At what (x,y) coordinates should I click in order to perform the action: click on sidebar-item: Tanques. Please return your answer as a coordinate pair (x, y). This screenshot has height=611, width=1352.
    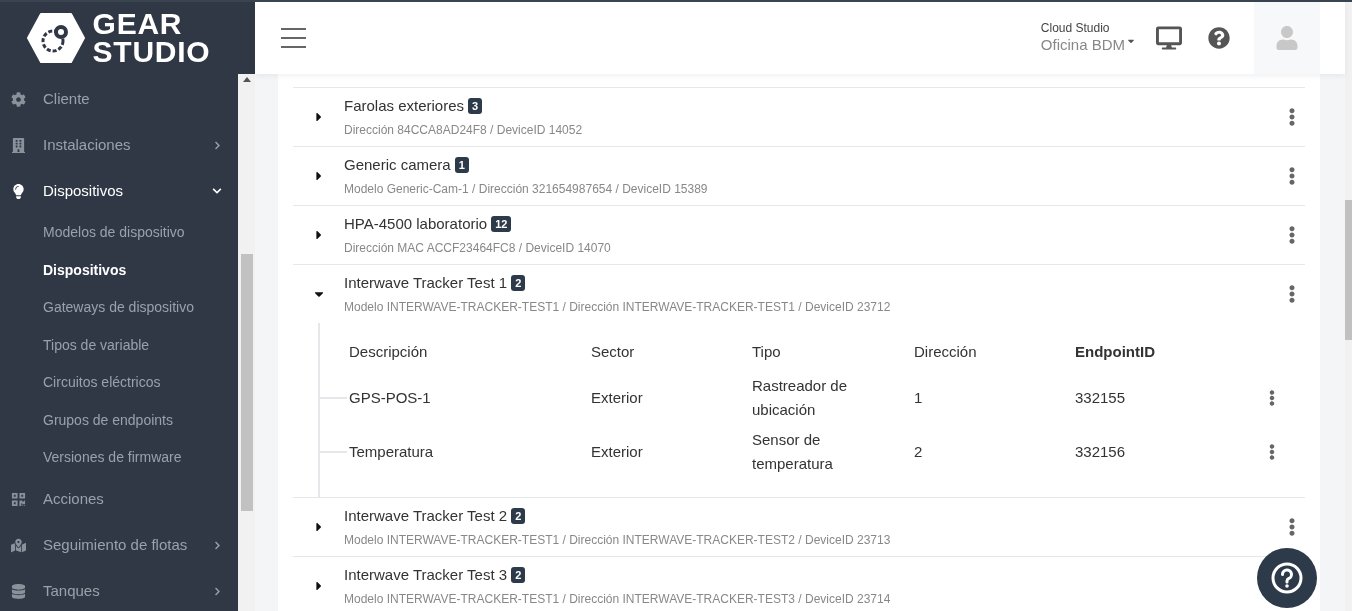
    Looking at the image, I should click on (119, 589).